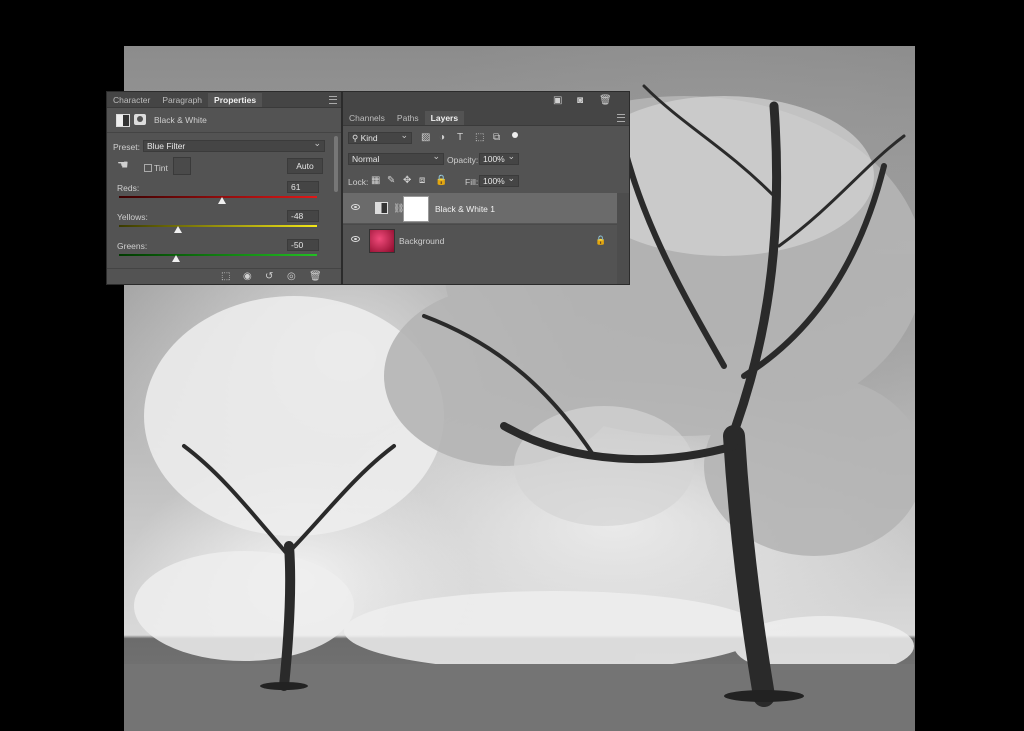 The height and width of the screenshot is (731, 1024). What do you see at coordinates (442, 138) in the screenshot?
I see `adjustment-filter-icon: ◑` at bounding box center [442, 138].